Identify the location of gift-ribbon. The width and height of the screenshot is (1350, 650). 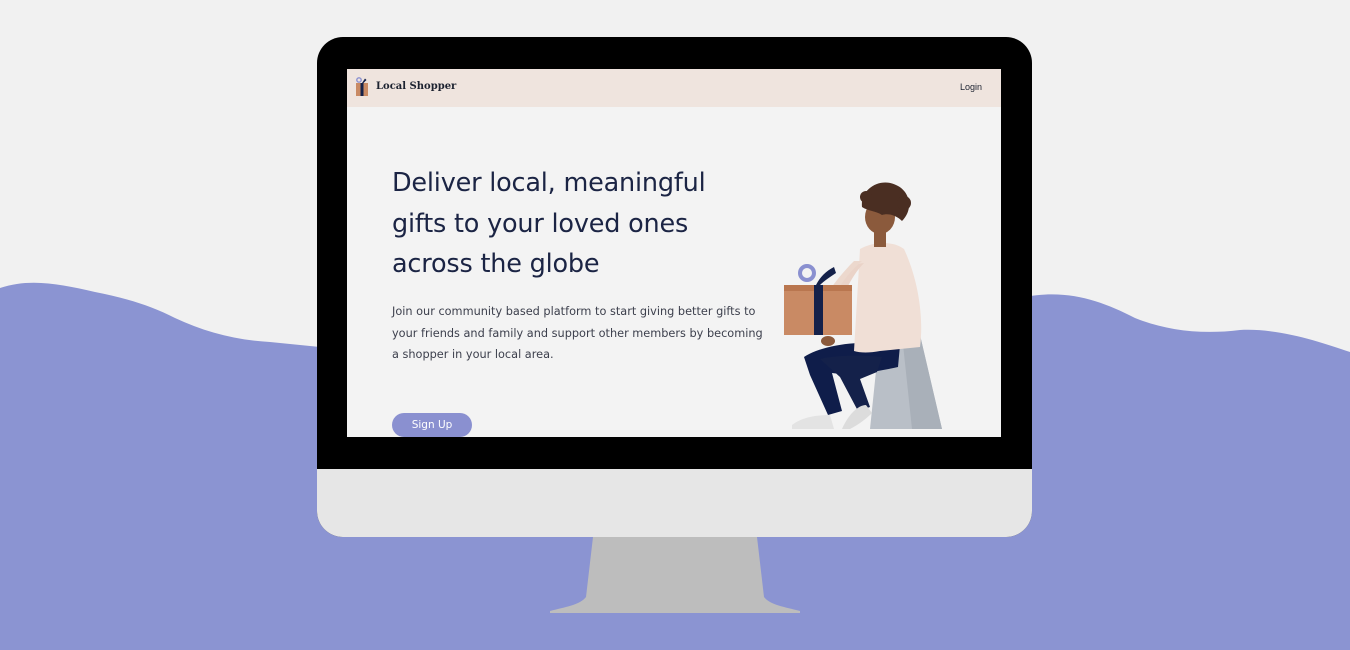
(818, 310).